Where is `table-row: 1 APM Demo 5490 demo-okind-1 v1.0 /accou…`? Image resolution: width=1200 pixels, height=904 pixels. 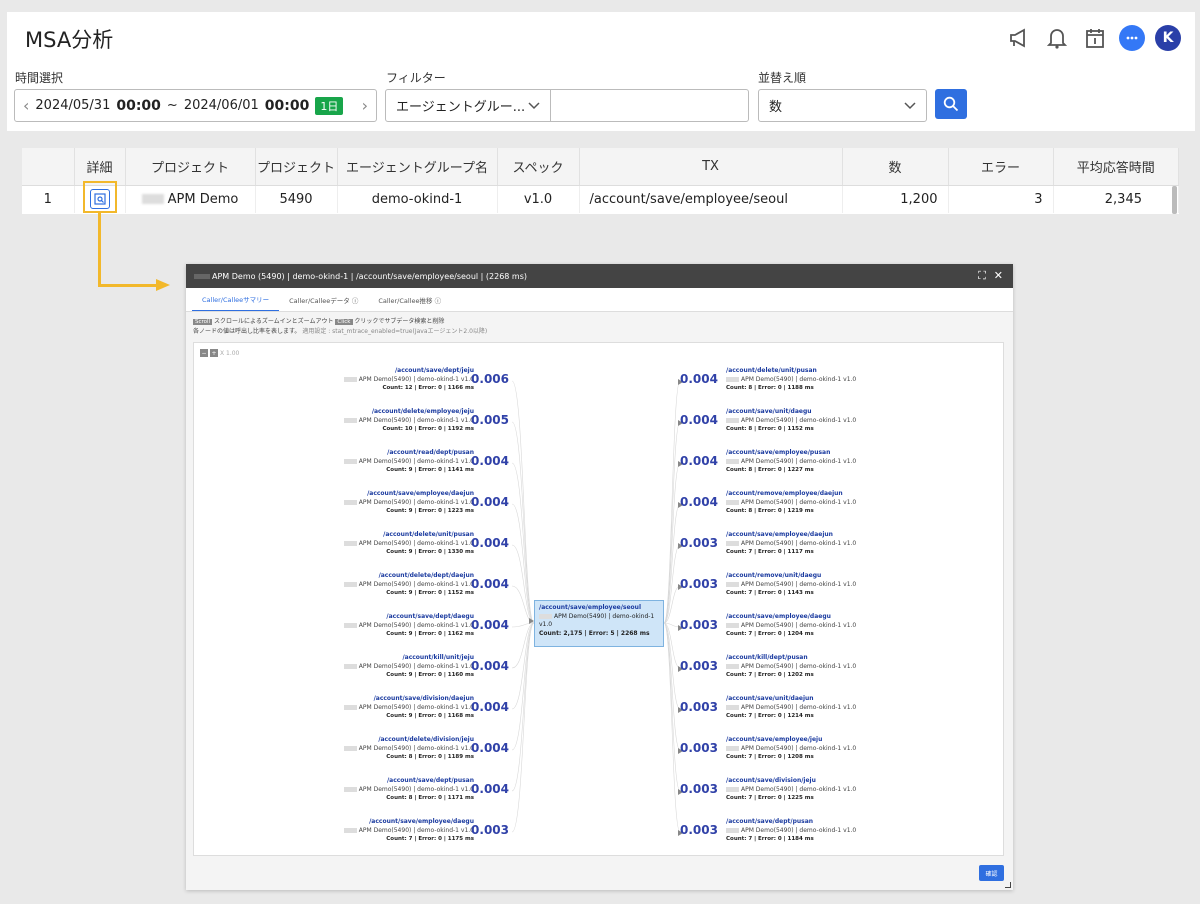 table-row: 1 APM Demo 5490 demo-okind-1 v1.0 /accou… is located at coordinates (600, 199).